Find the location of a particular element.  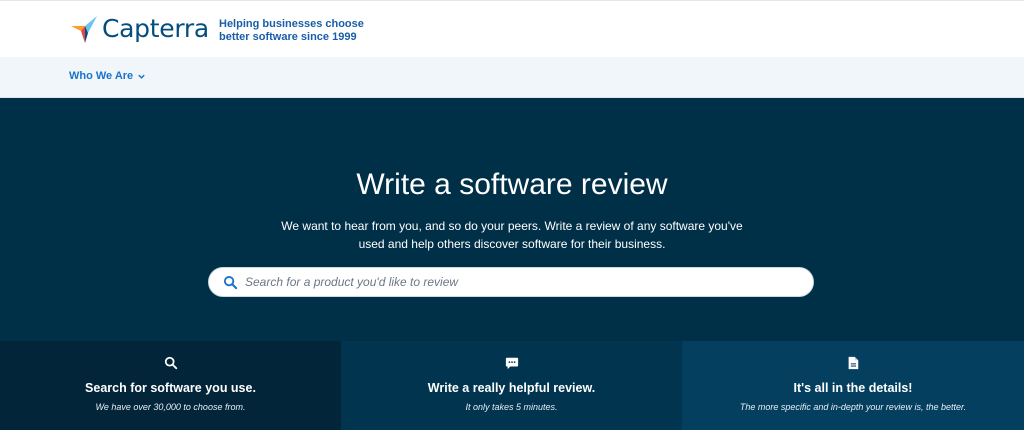

search-input is located at coordinates (523, 282).